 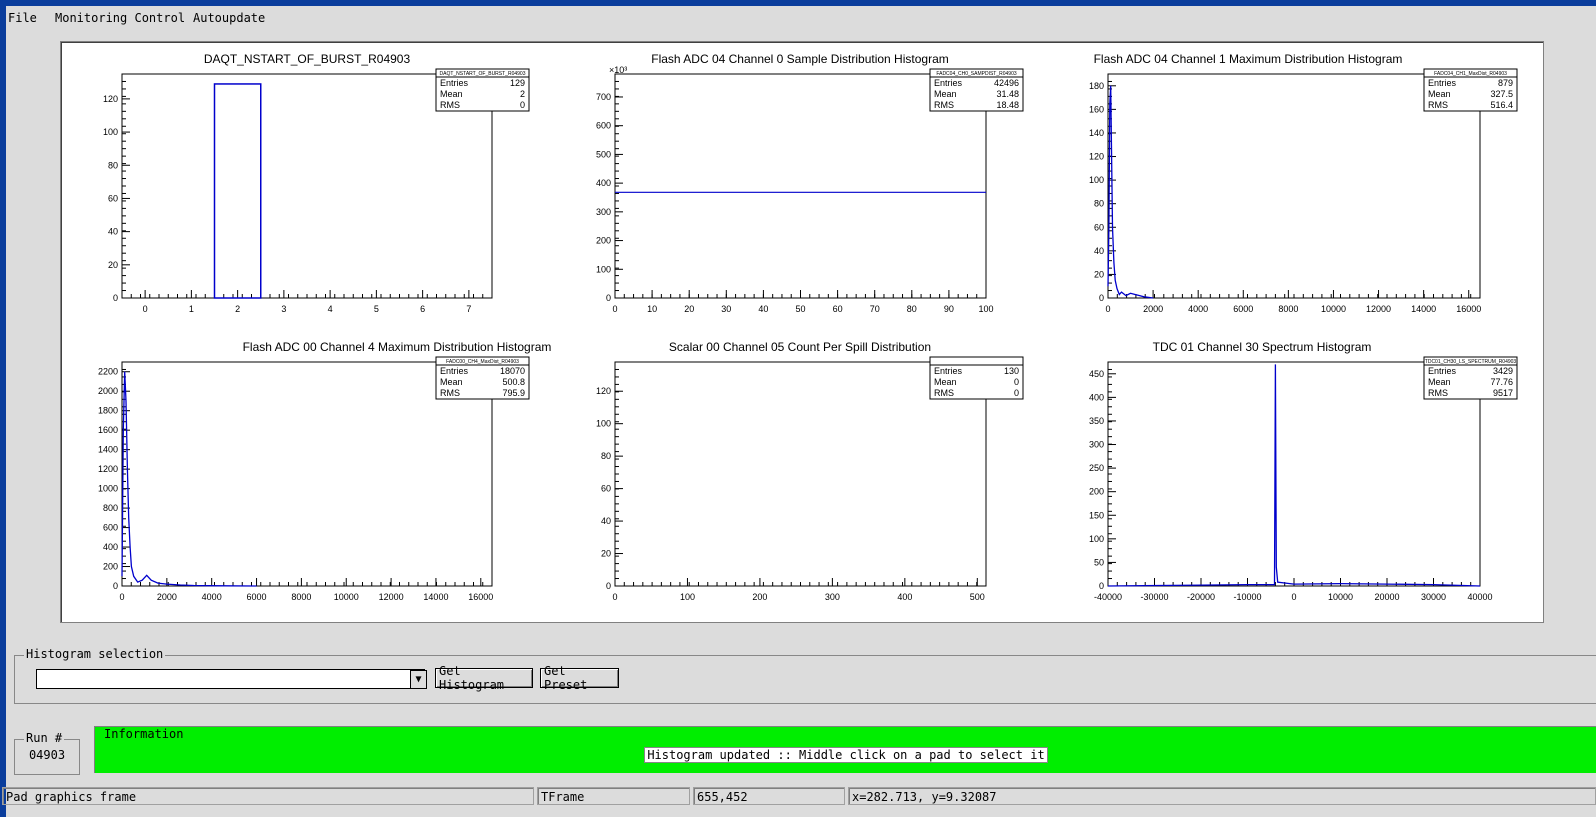 What do you see at coordinates (652, 309) in the screenshot?
I see `x-tick-label: 10` at bounding box center [652, 309].